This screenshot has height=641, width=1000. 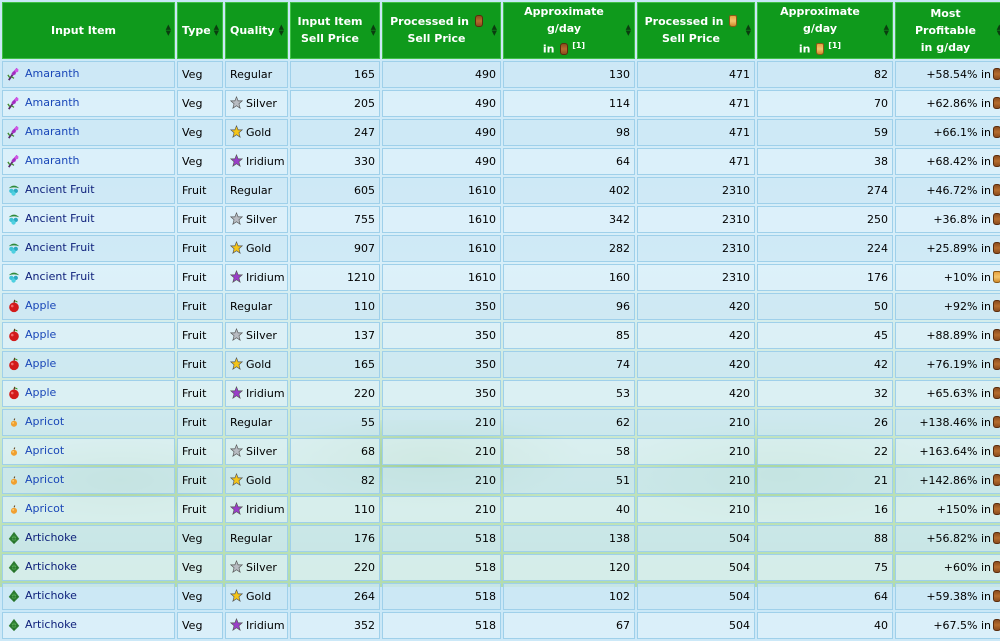 What do you see at coordinates (947, 306) in the screenshot?
I see `cell-most-profitable: +92% in` at bounding box center [947, 306].